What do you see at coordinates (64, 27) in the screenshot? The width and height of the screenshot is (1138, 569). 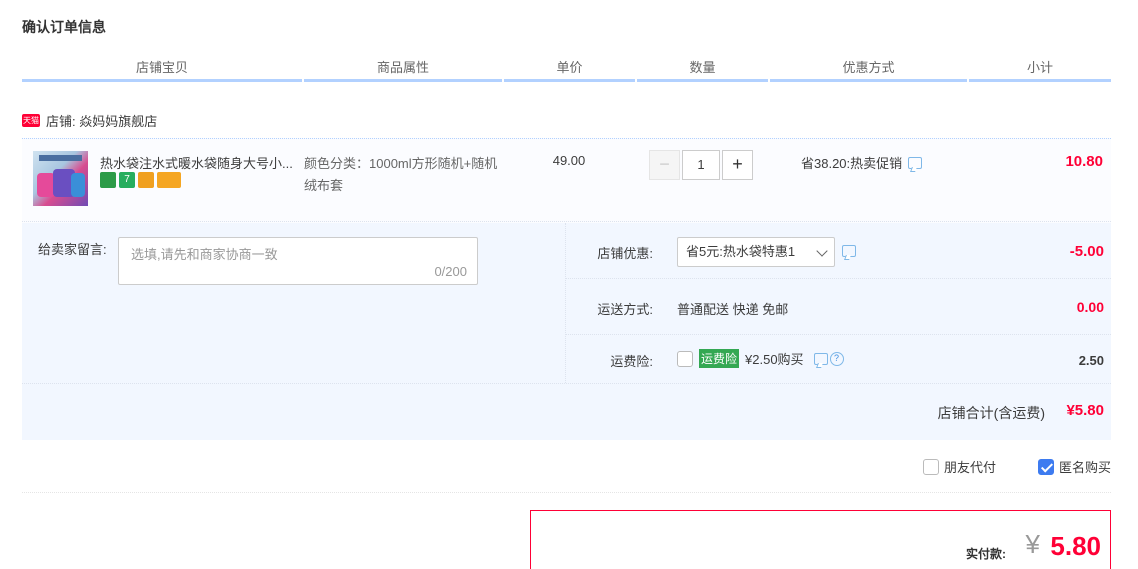 I see `page-title: 确认订单信息` at bounding box center [64, 27].